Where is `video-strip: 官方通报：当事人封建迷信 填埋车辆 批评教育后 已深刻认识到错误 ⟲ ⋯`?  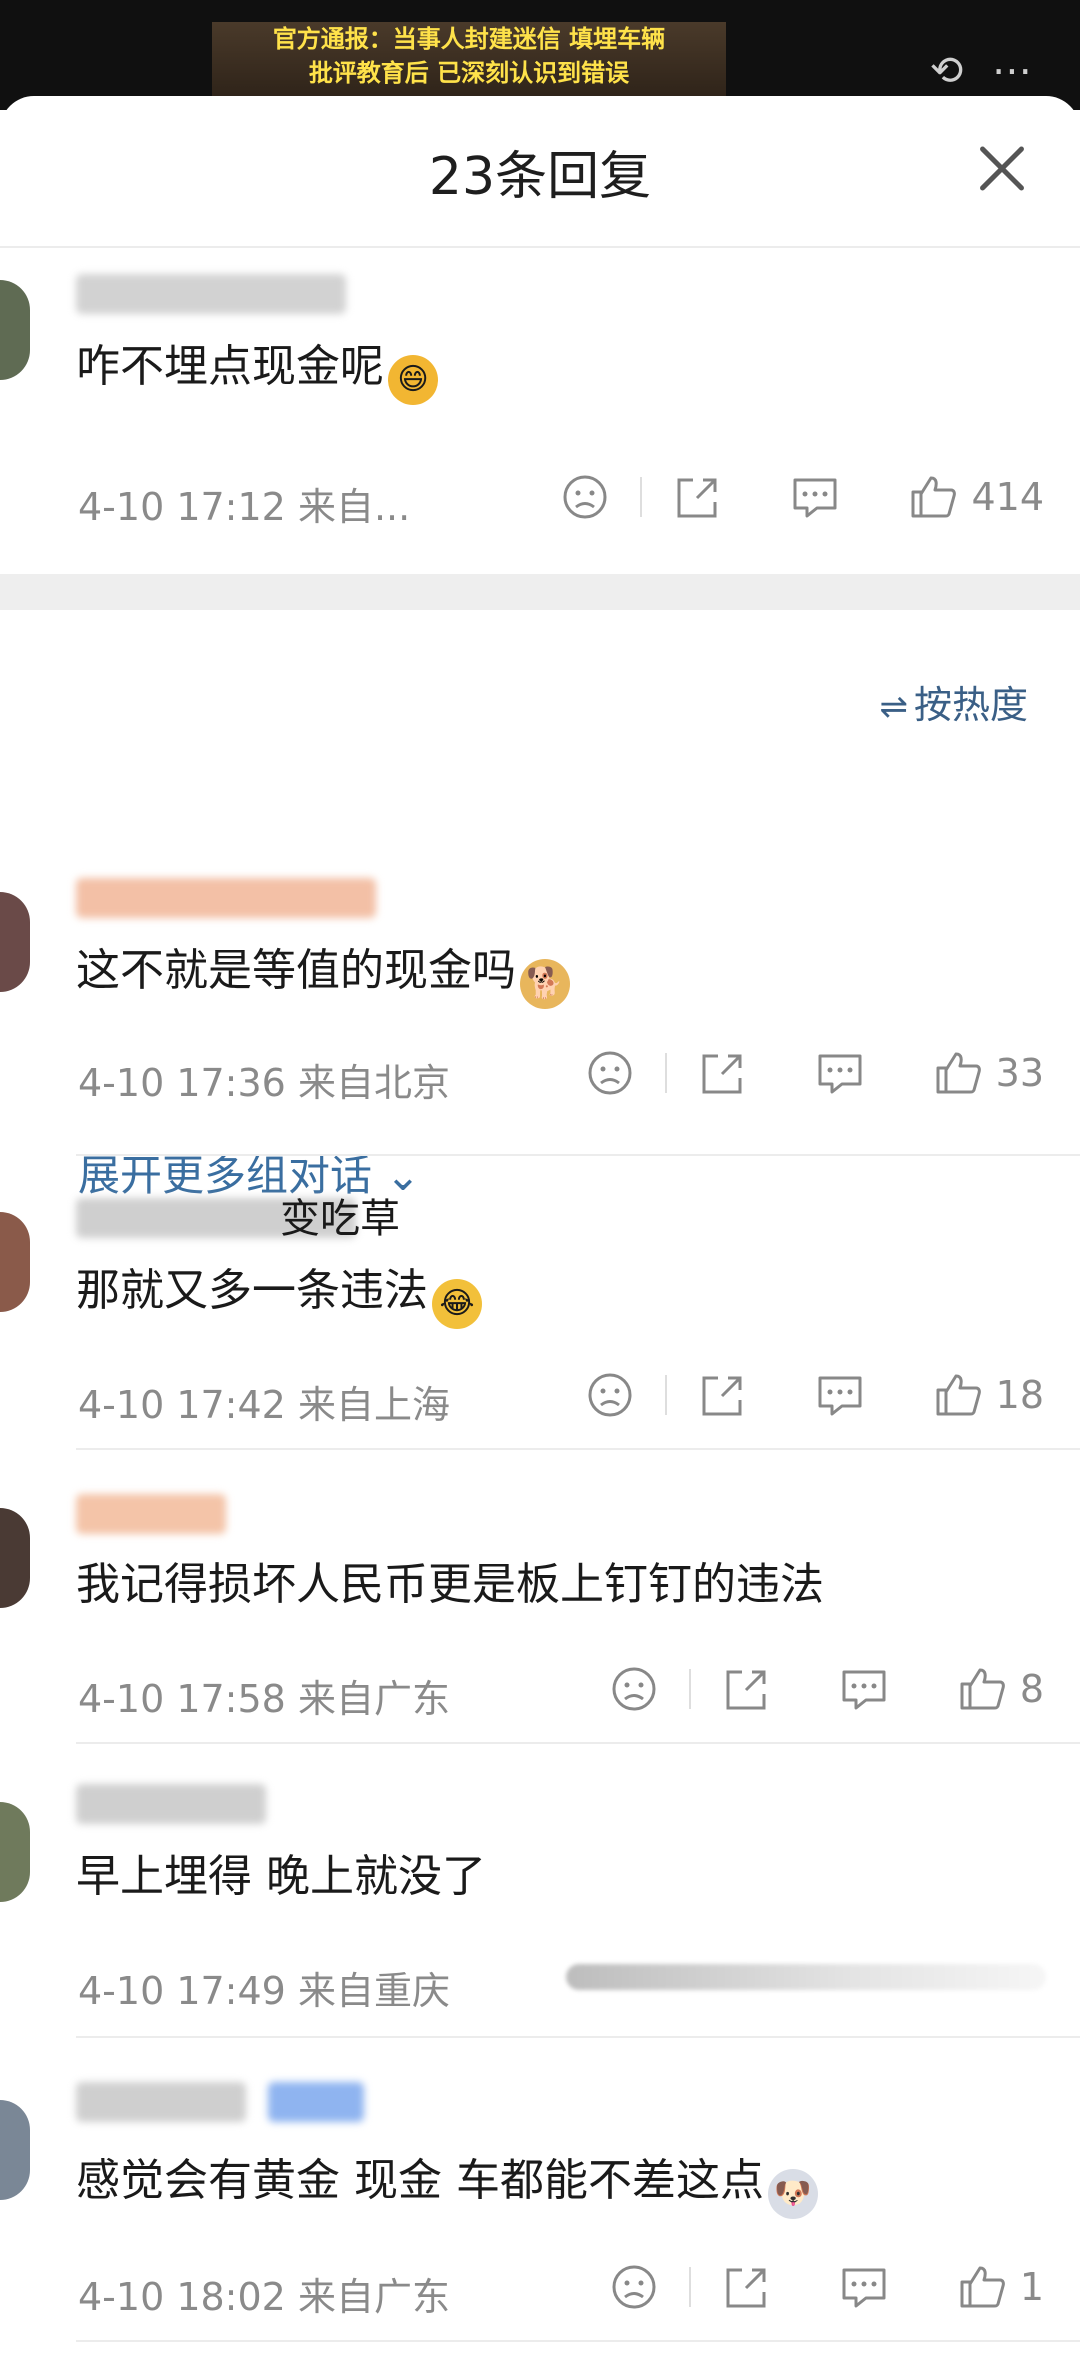
video-strip: 官方通报：当事人封建迷信 填埋车辆 批评教育后 已深刻认识到错误 ⟲ ⋯ is located at coordinates (540, 55).